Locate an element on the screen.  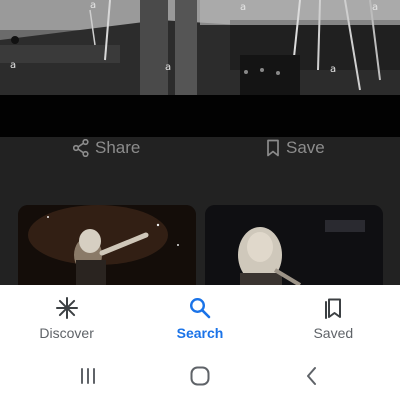
save-button: Save is located at coordinates (295, 147).